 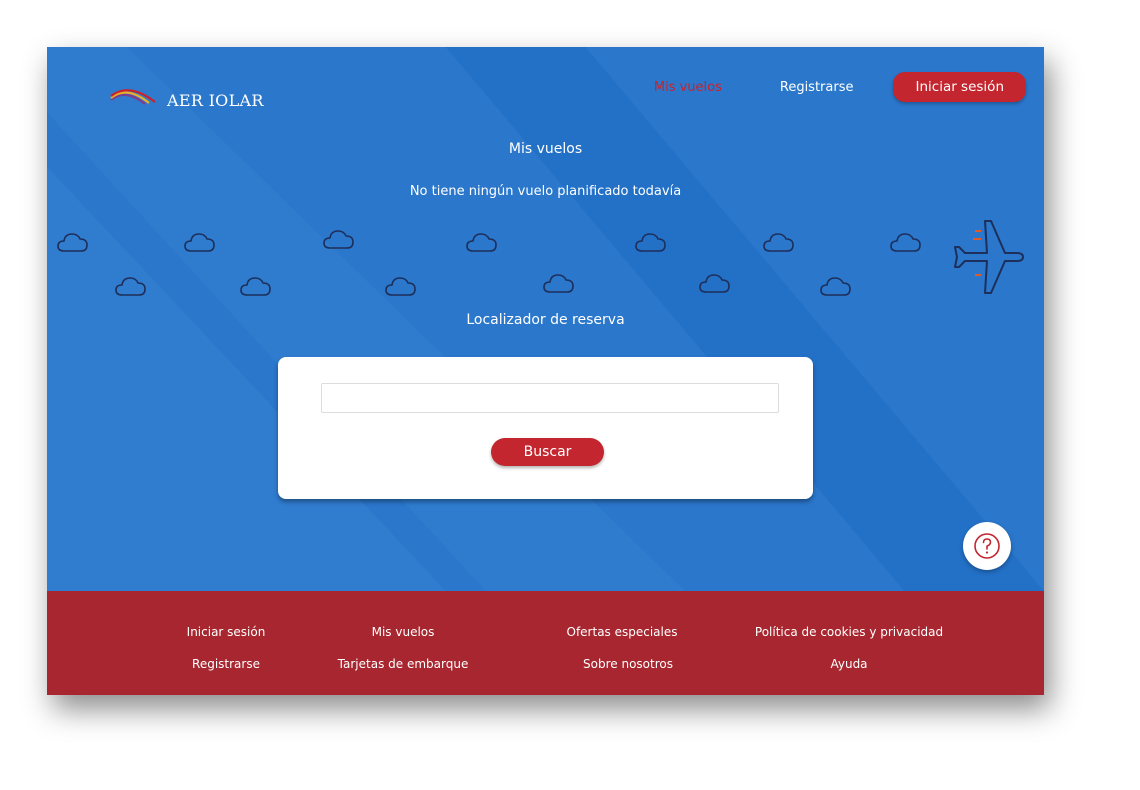 I want to click on question-mark-icon, so click(x=987, y=546).